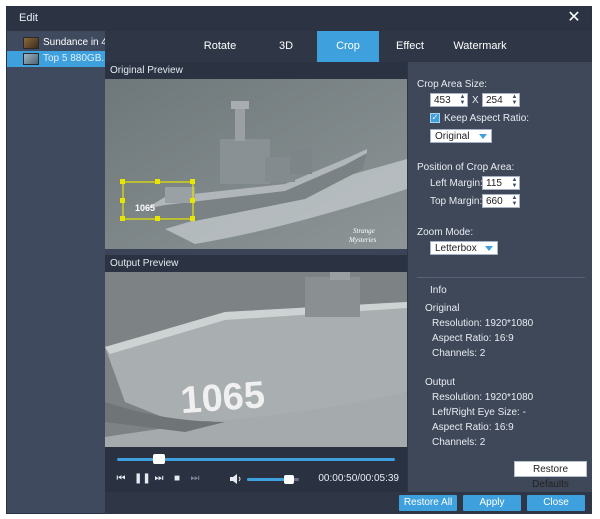  Describe the element at coordinates (473, 427) in the screenshot. I see `out-aspect-ratio: Aspect Ratio: 16:9` at that location.